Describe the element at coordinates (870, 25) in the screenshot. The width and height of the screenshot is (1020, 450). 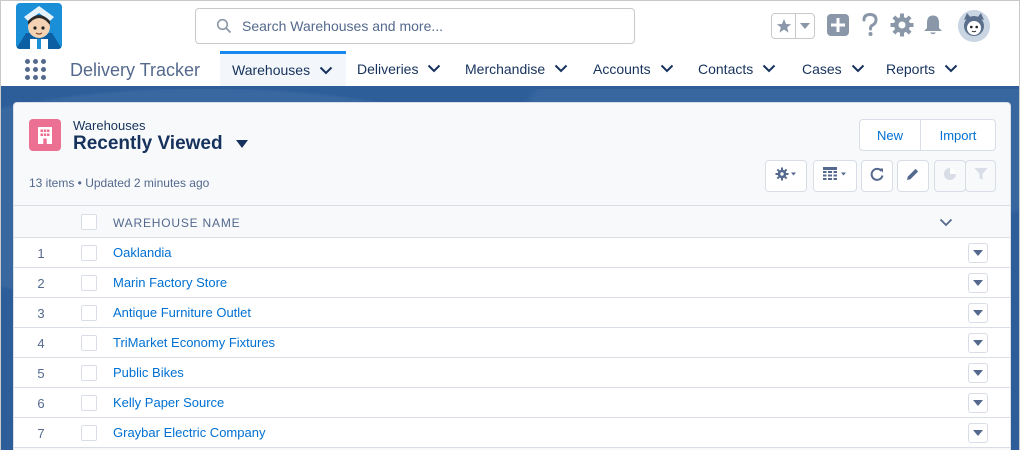
I see `help-icon` at that location.